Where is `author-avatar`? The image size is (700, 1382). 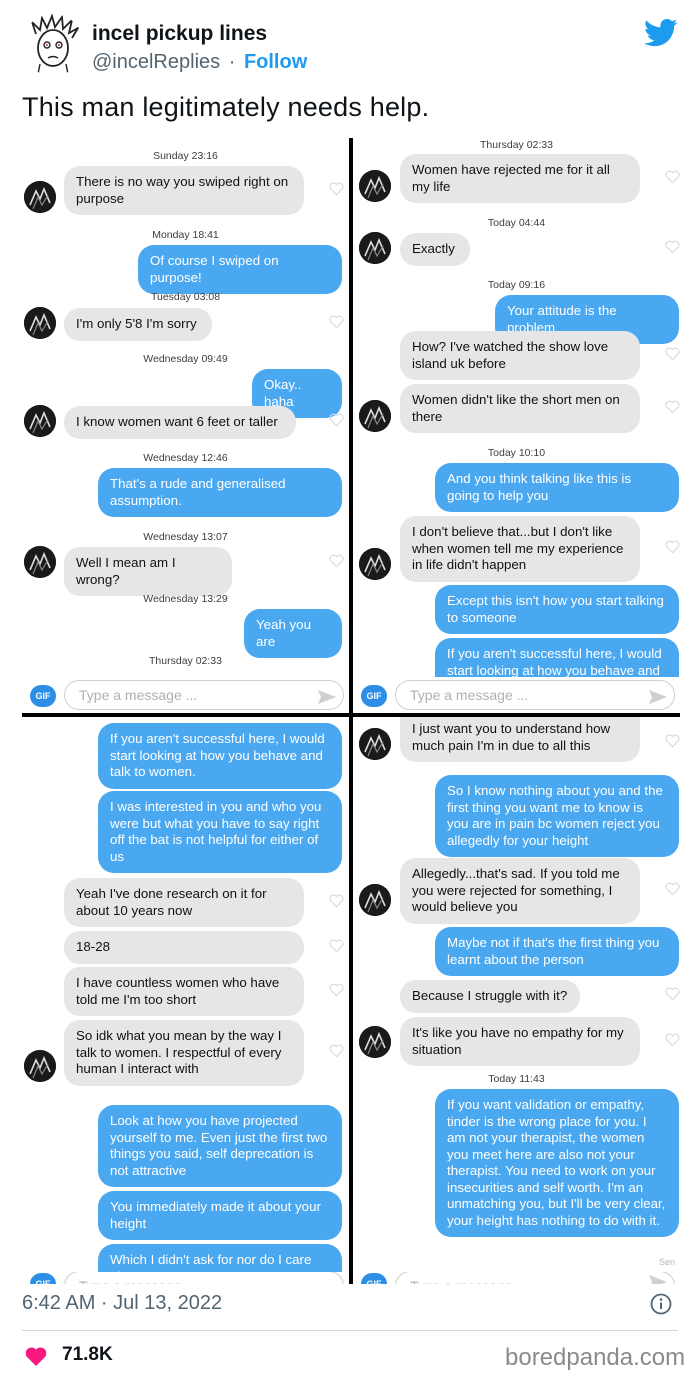
author-avatar is located at coordinates (53, 45).